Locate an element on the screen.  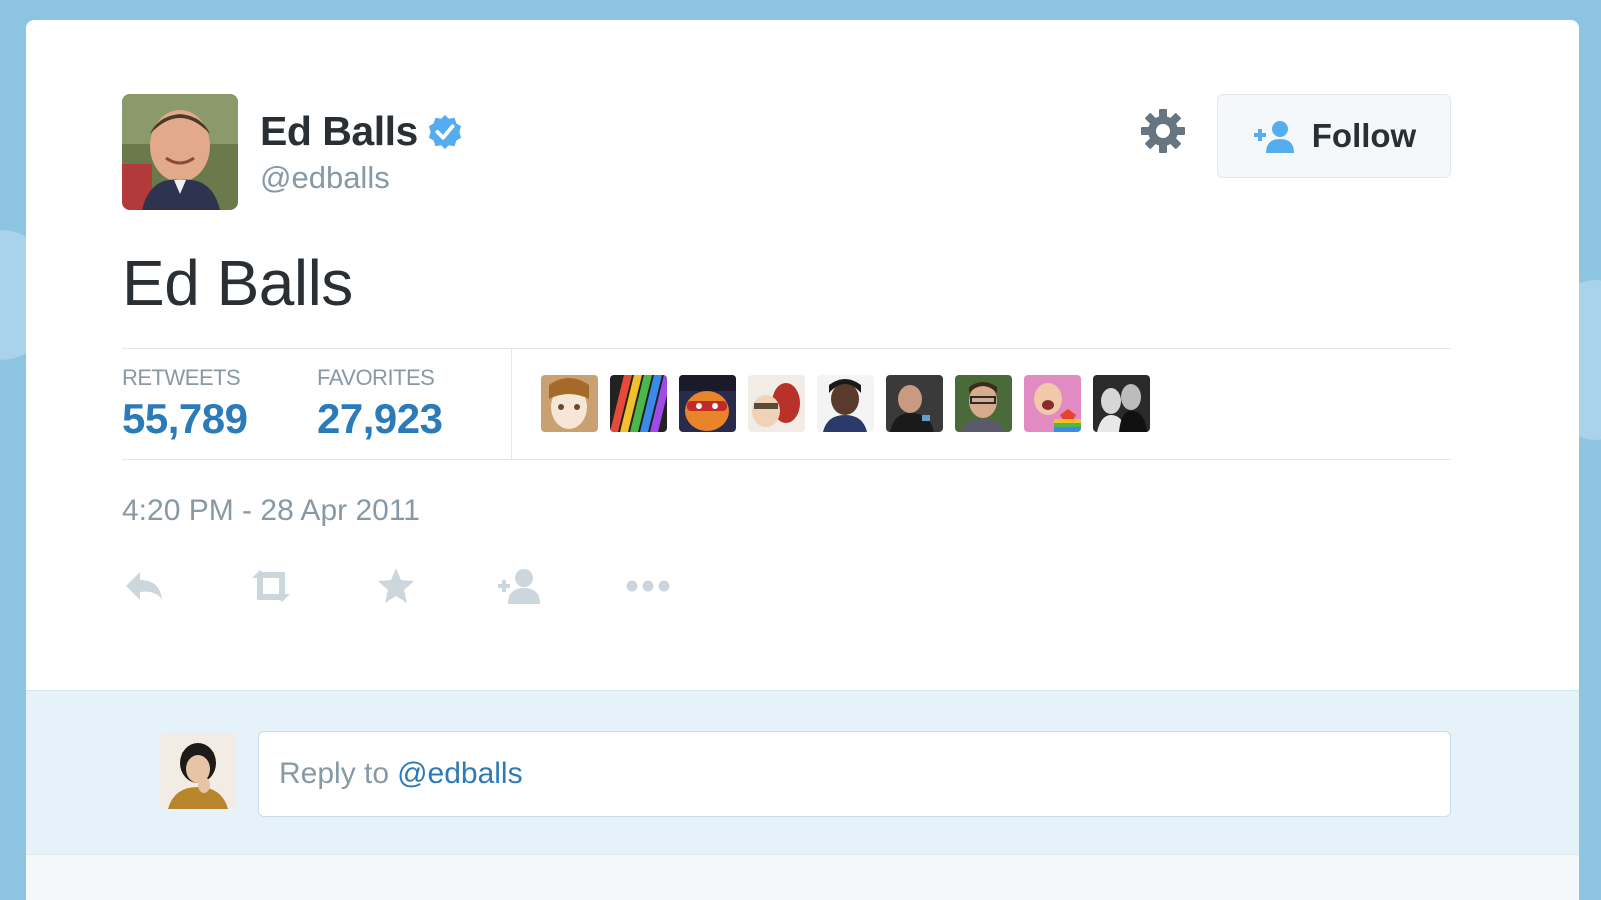
reply-icon is located at coordinates (144, 586).